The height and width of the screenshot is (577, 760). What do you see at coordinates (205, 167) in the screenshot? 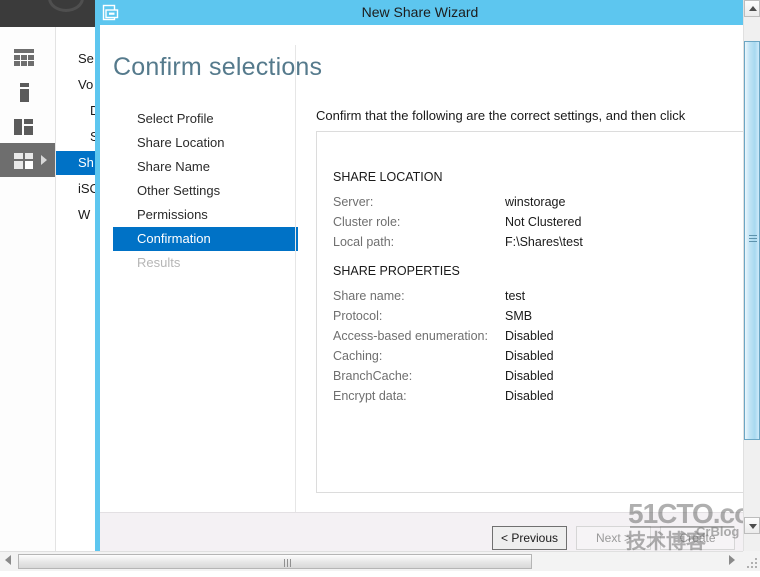
I see `wizard-step-share-name: Share Name` at bounding box center [205, 167].